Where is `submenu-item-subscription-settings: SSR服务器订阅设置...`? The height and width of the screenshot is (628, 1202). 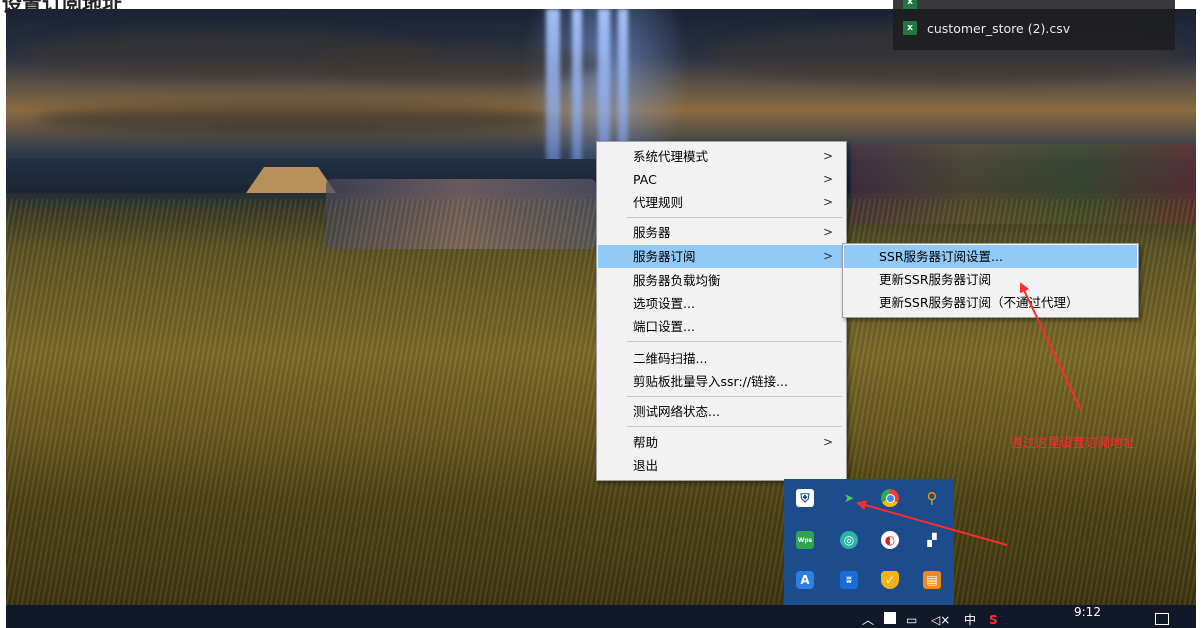
submenu-item-subscription-settings: SSR服务器订阅设置... is located at coordinates (990, 256).